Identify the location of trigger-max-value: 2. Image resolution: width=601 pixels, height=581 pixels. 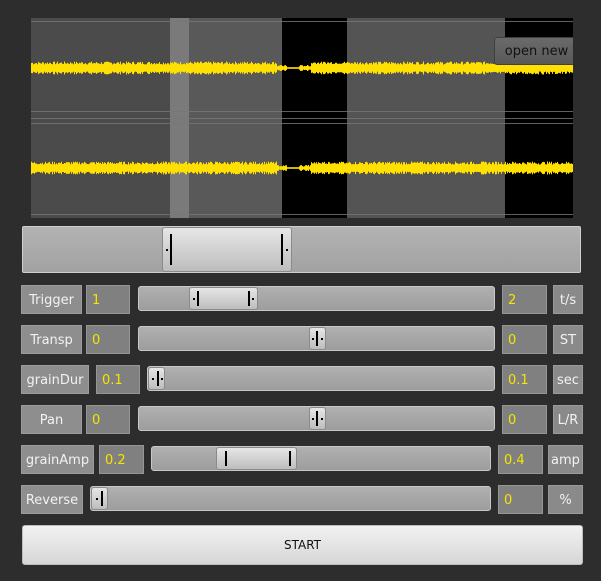
(524, 299).